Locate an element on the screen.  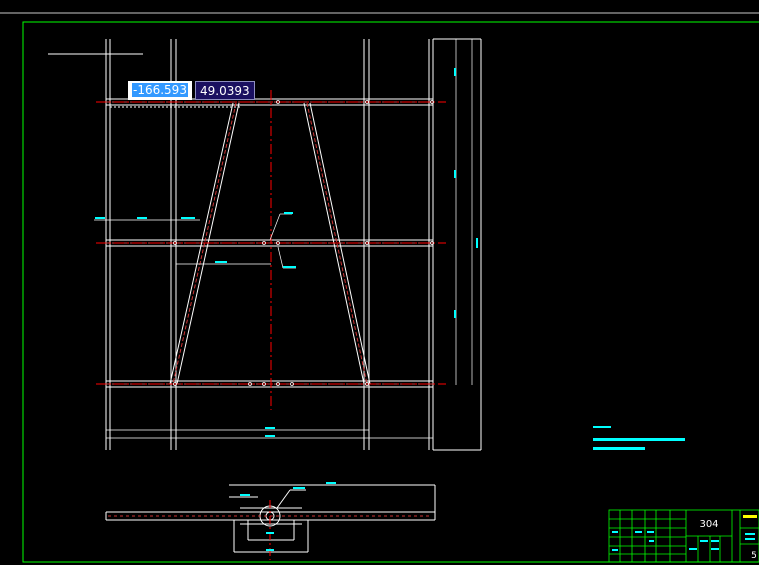
dynamic-input-x-field: -166.593 is located at coordinates (160, 90).